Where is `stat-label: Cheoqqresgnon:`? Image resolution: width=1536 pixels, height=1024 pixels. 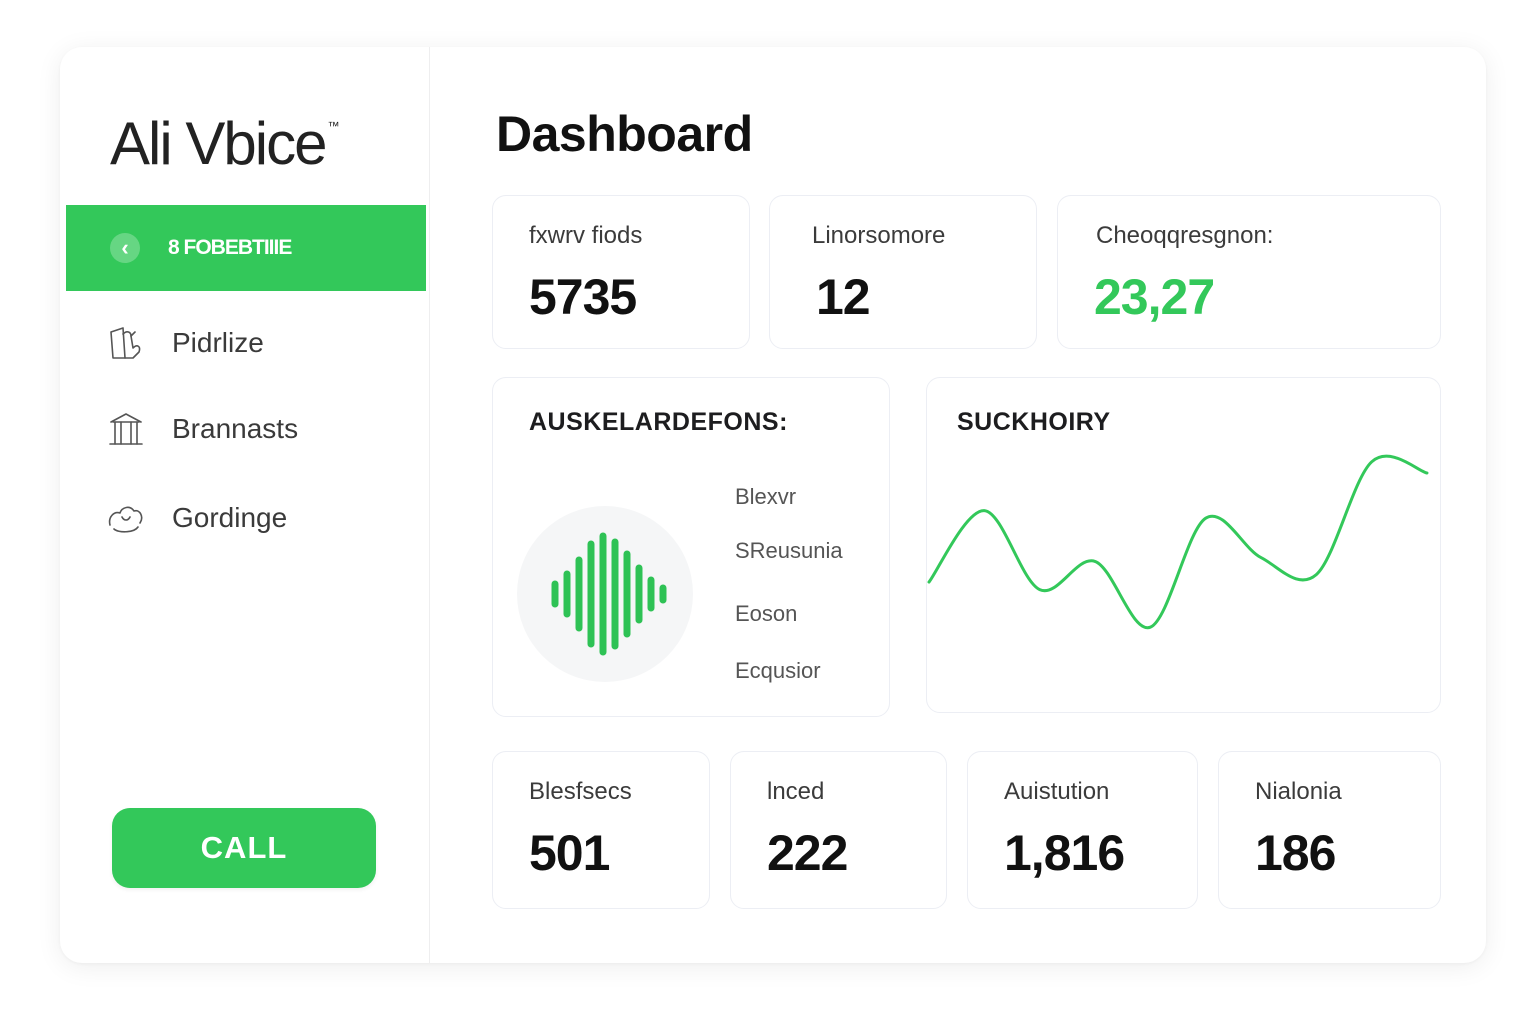
stat-label: Cheoqqresgnon: is located at coordinates (1185, 235).